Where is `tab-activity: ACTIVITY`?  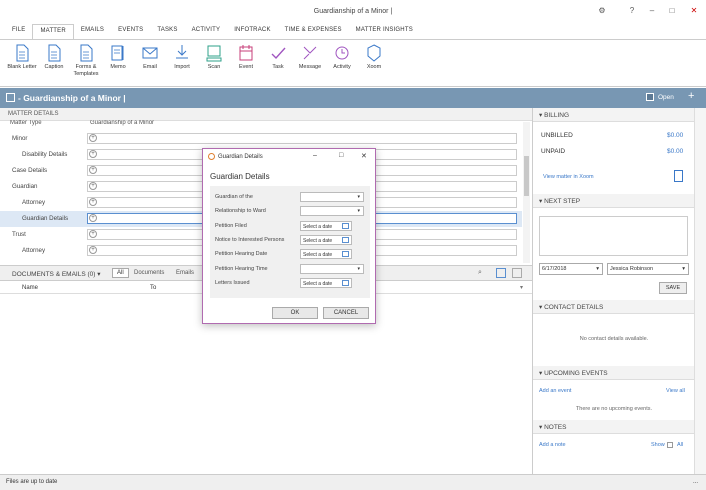
tab-activity: ACTIVITY is located at coordinates (206, 31).